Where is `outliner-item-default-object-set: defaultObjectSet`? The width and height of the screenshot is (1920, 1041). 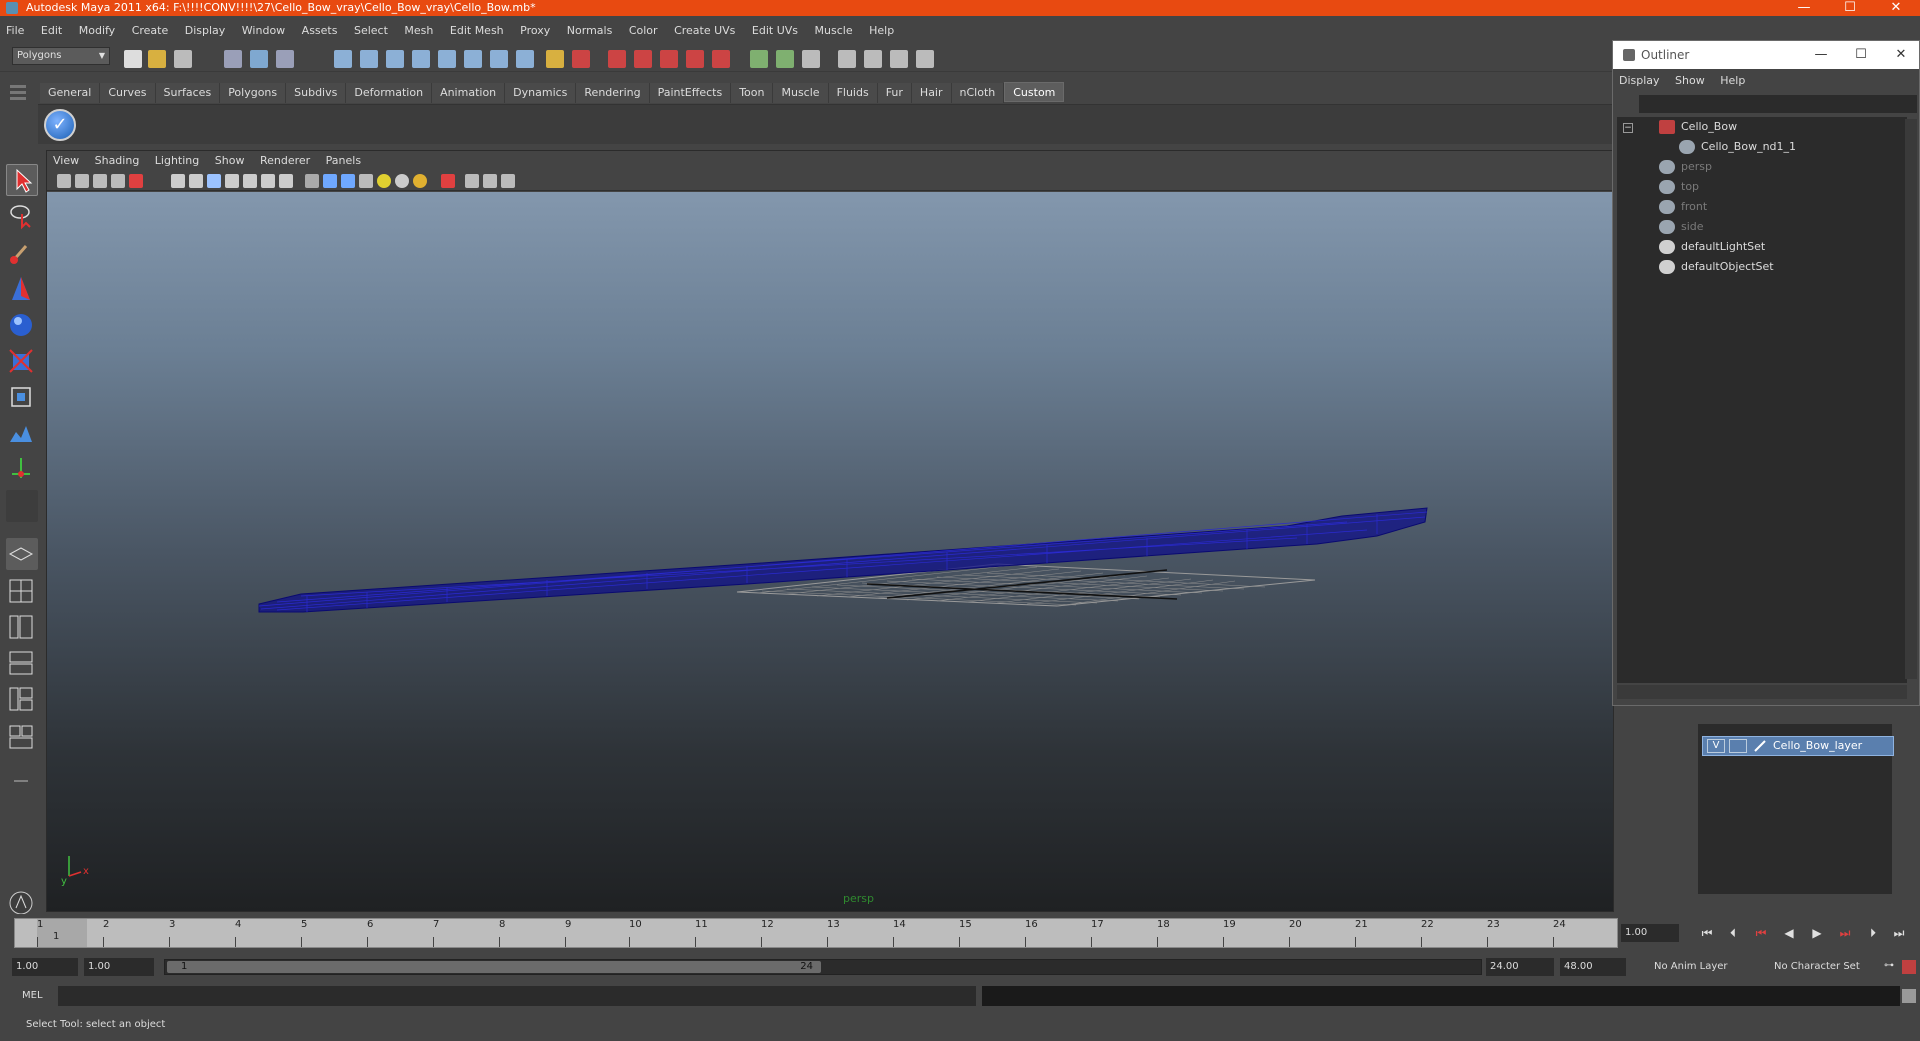
outliner-item-default-object-set: defaultObjectSet is located at coordinates (1716, 267).